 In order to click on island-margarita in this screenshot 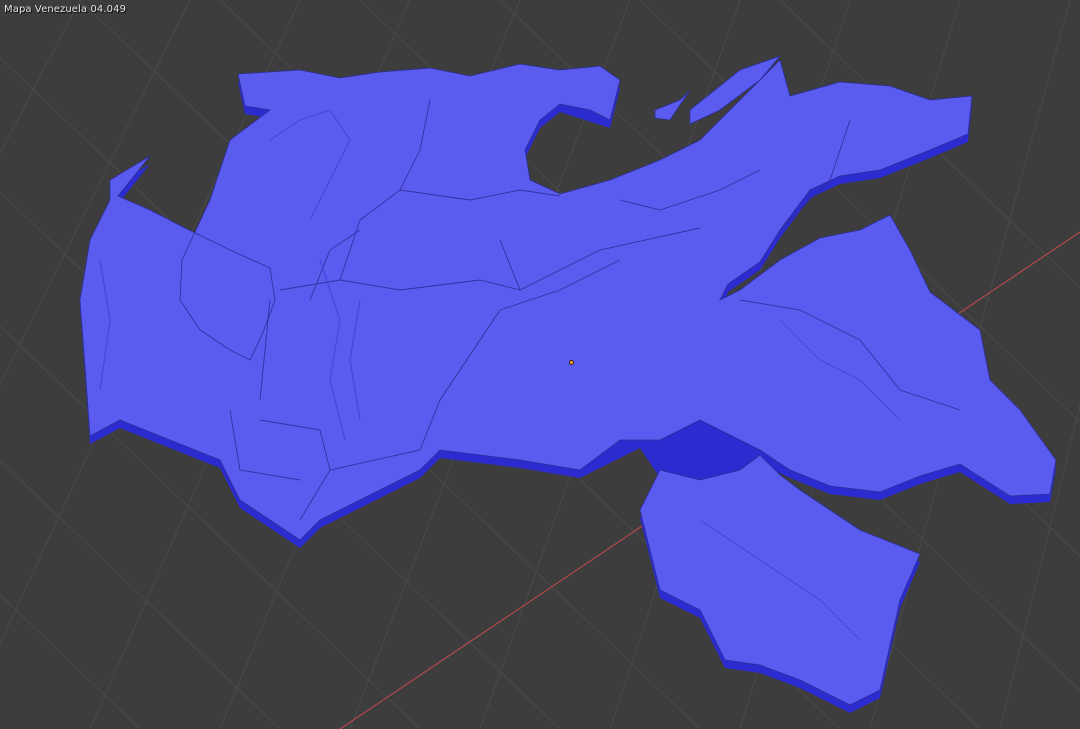, I will do `click(672, 105)`.